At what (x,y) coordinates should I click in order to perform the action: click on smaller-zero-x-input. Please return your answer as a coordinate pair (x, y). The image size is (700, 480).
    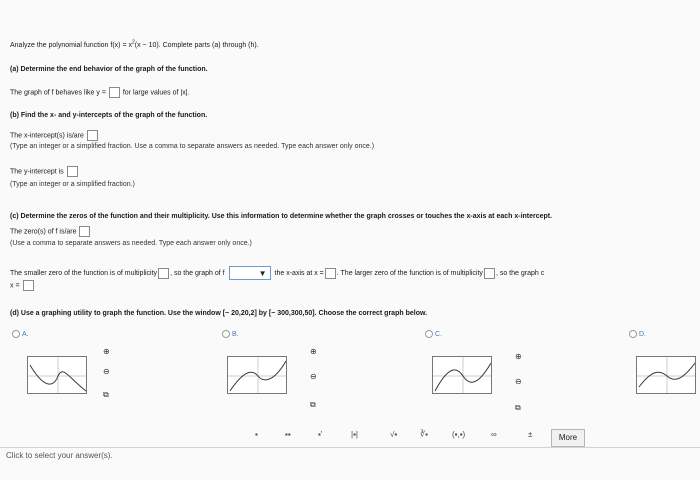
    Looking at the image, I should click on (330, 273).